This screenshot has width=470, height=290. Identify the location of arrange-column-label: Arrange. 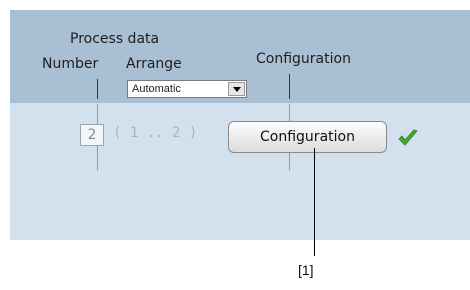
(154, 64).